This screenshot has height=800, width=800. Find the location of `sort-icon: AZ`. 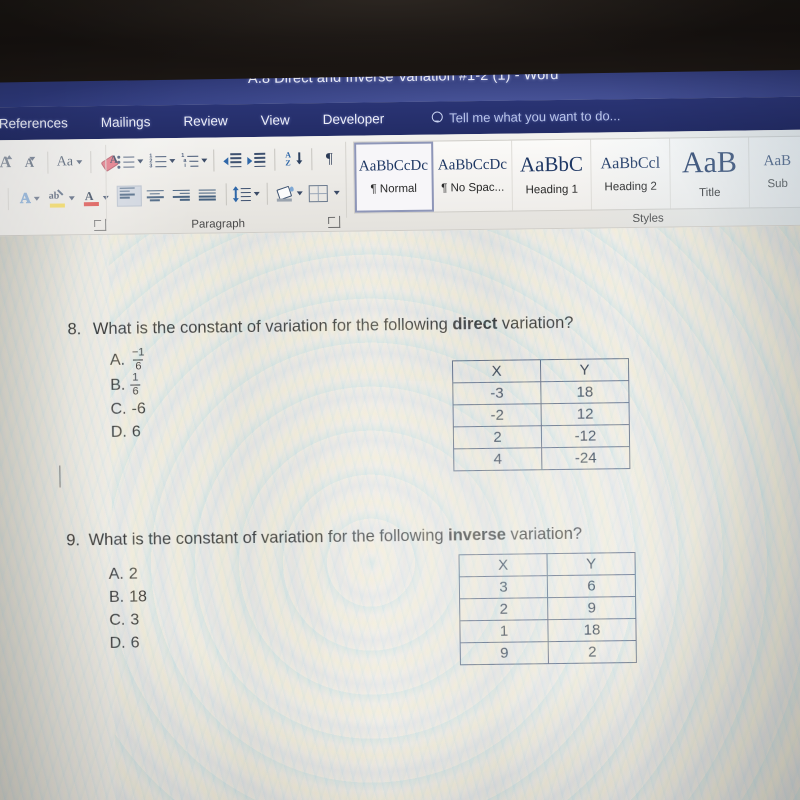

sort-icon: AZ is located at coordinates (293, 159).